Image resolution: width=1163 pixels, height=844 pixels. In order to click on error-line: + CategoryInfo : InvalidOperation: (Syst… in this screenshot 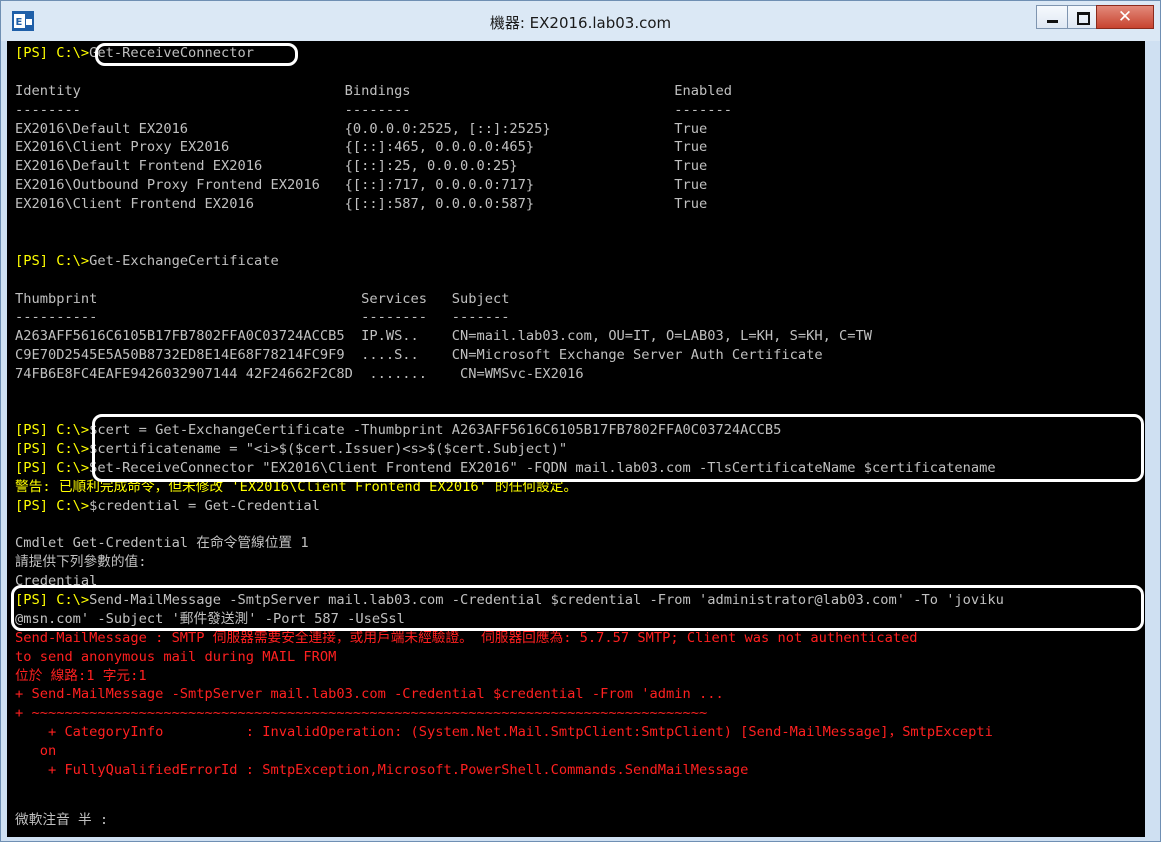, I will do `click(504, 732)`.